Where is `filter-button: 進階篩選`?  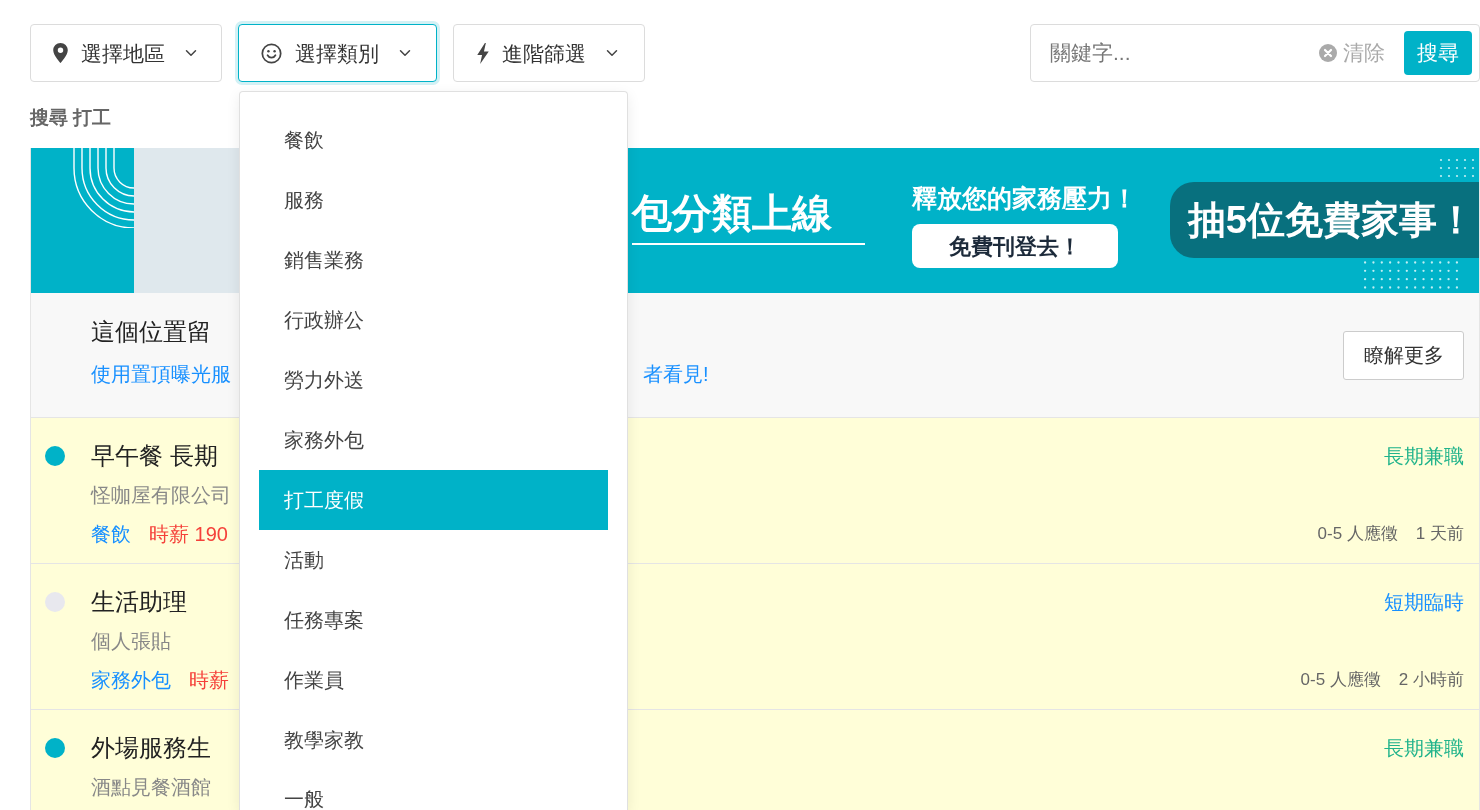
filter-button: 進階篩選 is located at coordinates (549, 53).